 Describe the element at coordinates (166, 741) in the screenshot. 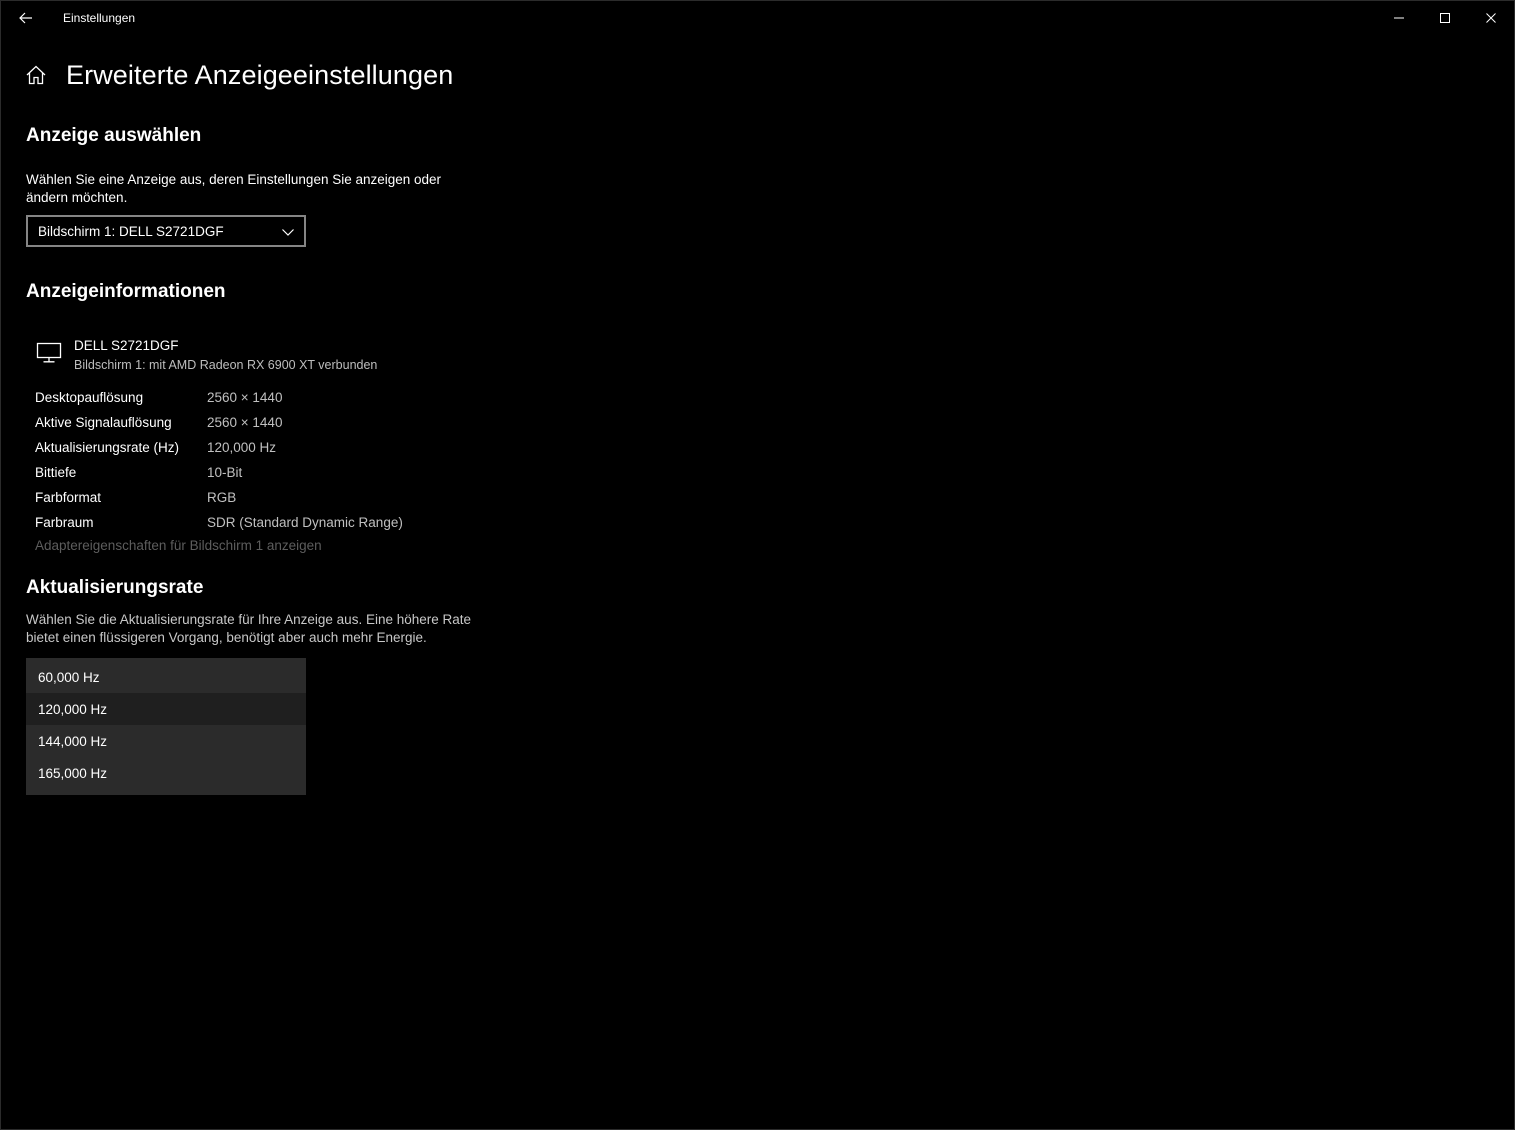

I see `refresh-rate-option-144: 144,000 Hz` at that location.